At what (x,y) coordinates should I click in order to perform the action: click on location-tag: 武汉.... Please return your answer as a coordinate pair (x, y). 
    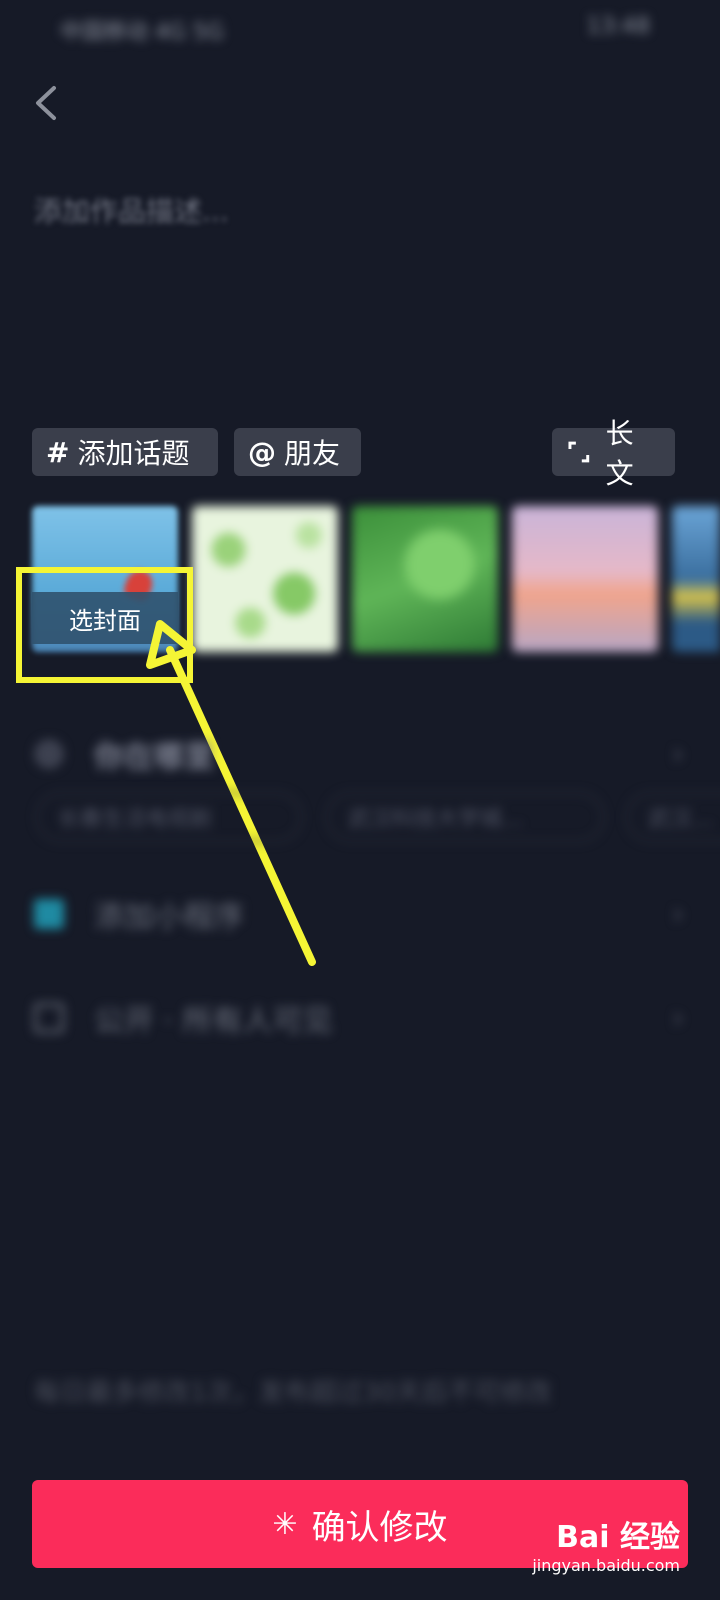
    Looking at the image, I should click on (673, 817).